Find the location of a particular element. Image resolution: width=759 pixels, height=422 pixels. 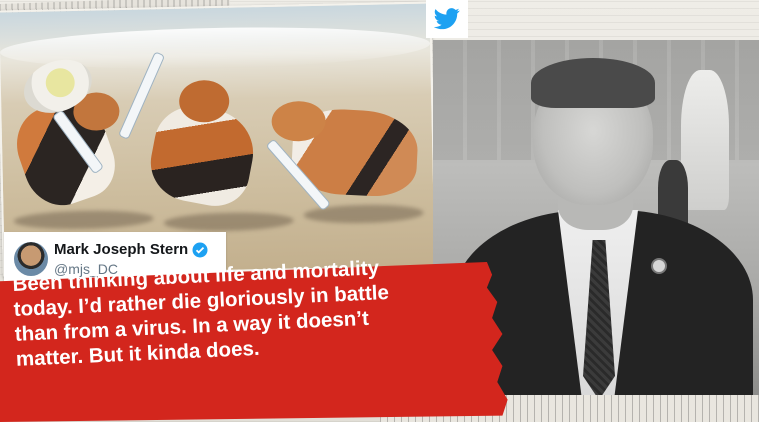

twitter-badge is located at coordinates (447, 19).